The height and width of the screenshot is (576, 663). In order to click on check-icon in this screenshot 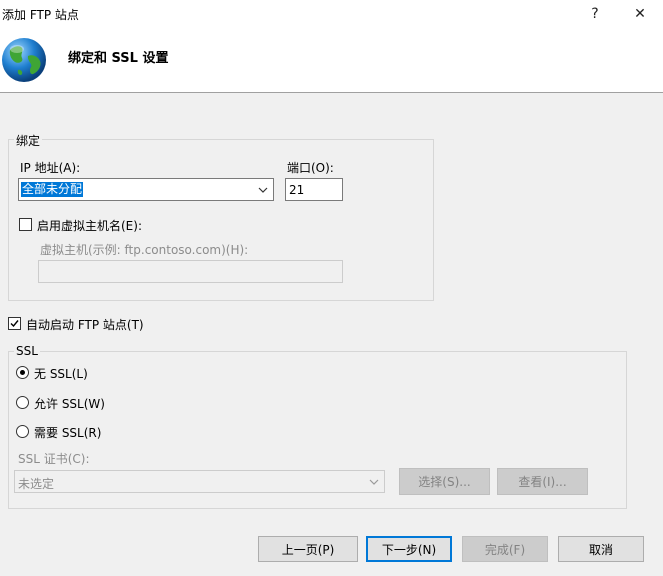, I will do `click(14, 324)`.